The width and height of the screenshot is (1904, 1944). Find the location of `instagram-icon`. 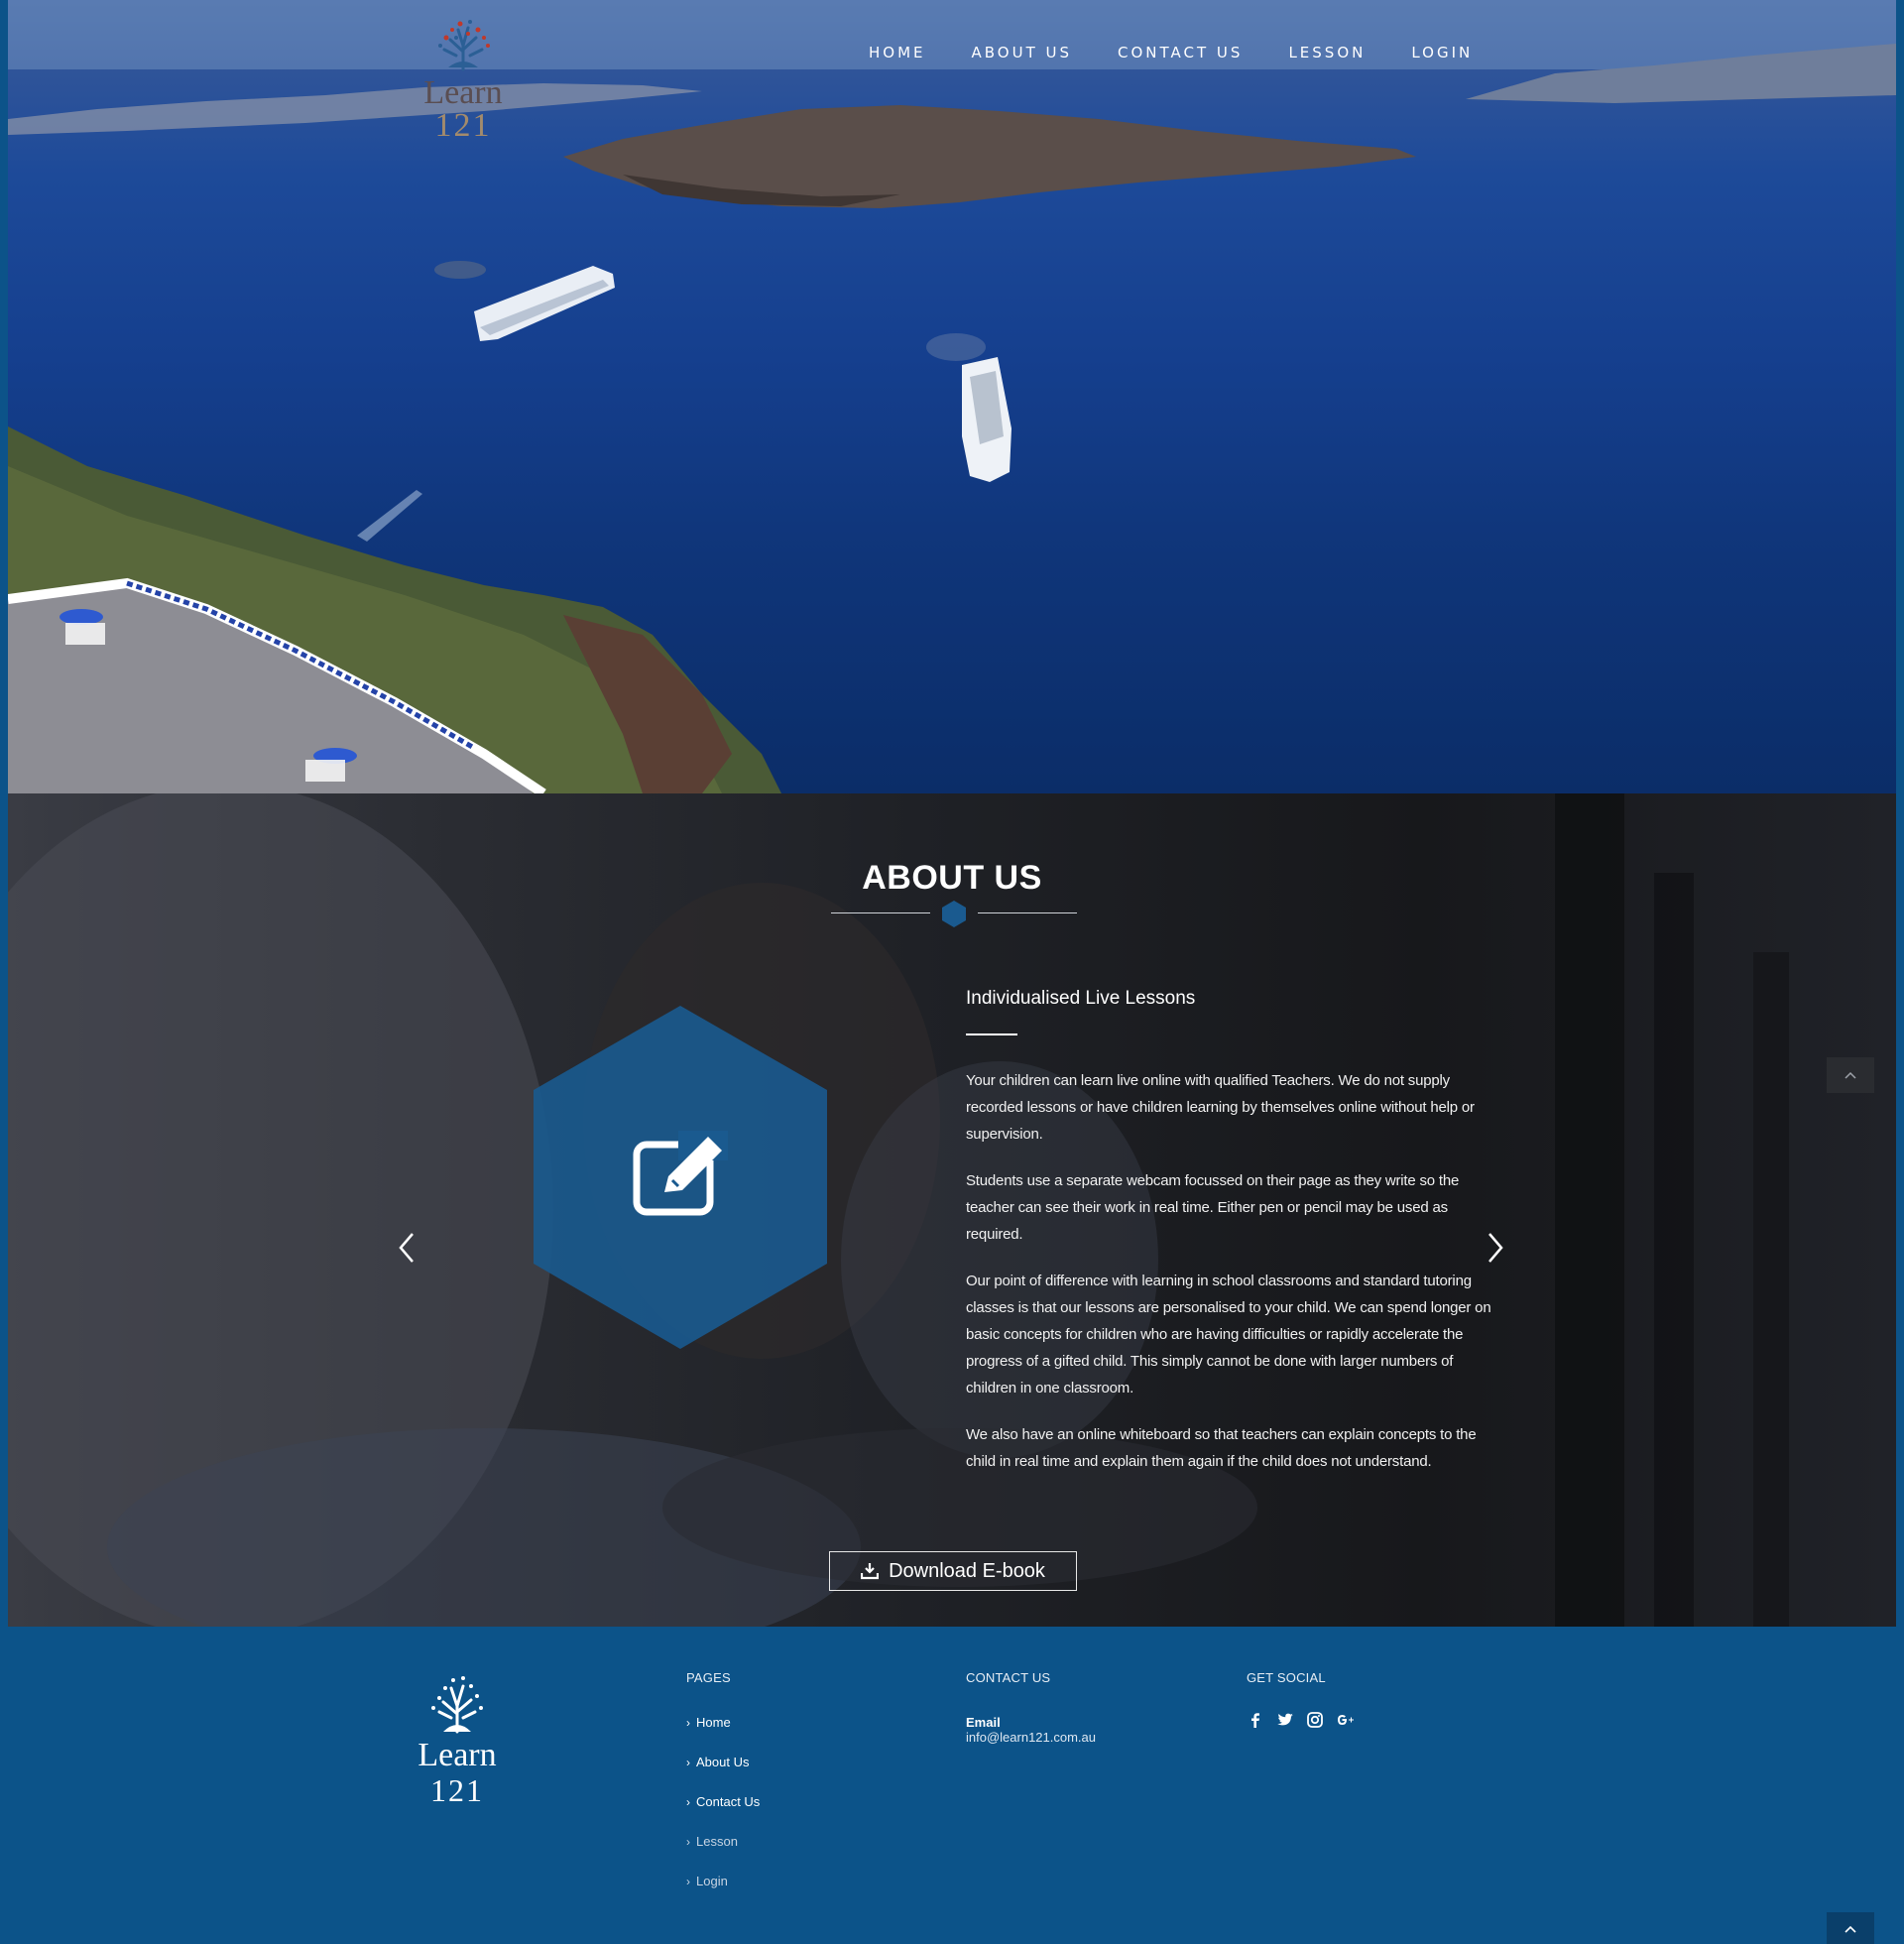

instagram-icon is located at coordinates (1315, 1720).